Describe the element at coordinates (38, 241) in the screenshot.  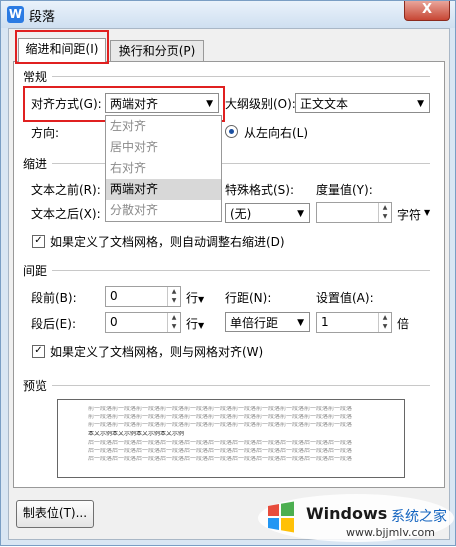
I see `auto-right-indent-checkbox: ✓` at that location.